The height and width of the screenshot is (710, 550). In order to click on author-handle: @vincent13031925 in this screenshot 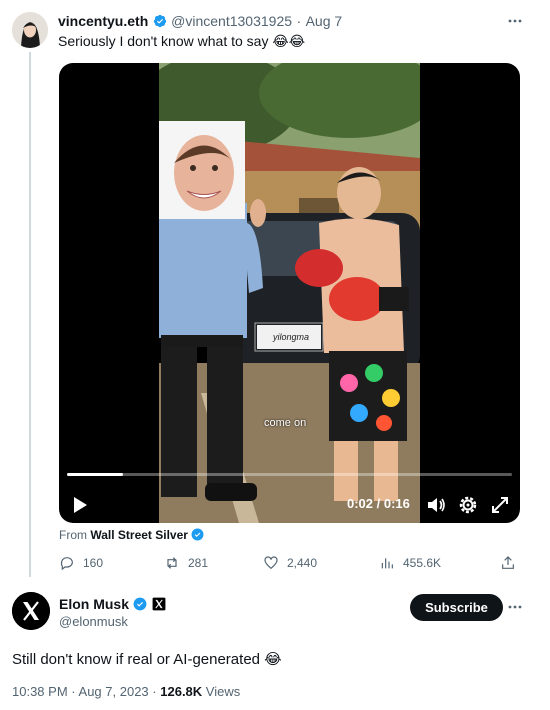, I will do `click(231, 21)`.